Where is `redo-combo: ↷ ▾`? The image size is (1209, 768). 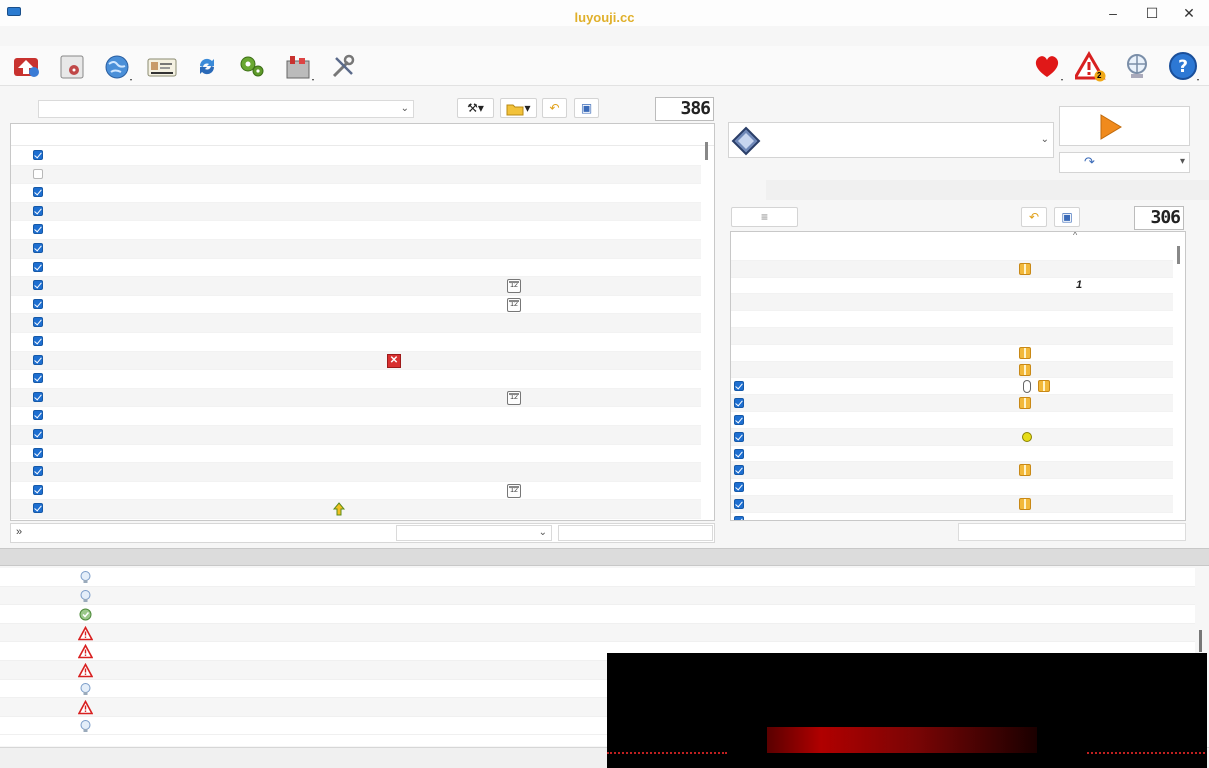
redo-combo: ↷ ▾ is located at coordinates (1124, 162).